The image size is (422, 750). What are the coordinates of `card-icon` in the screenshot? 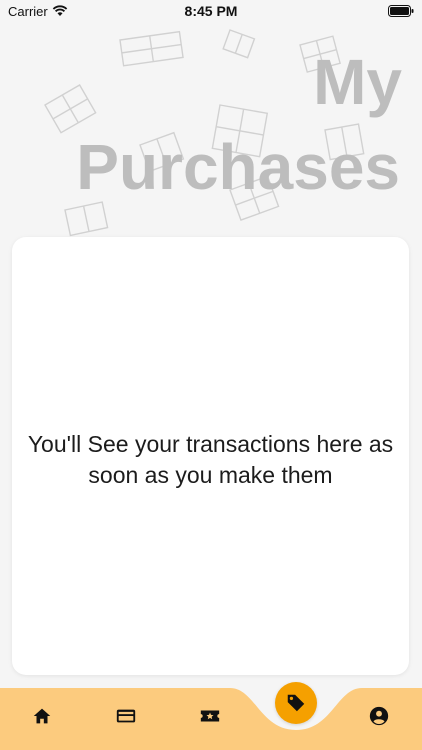 It's located at (126, 716).